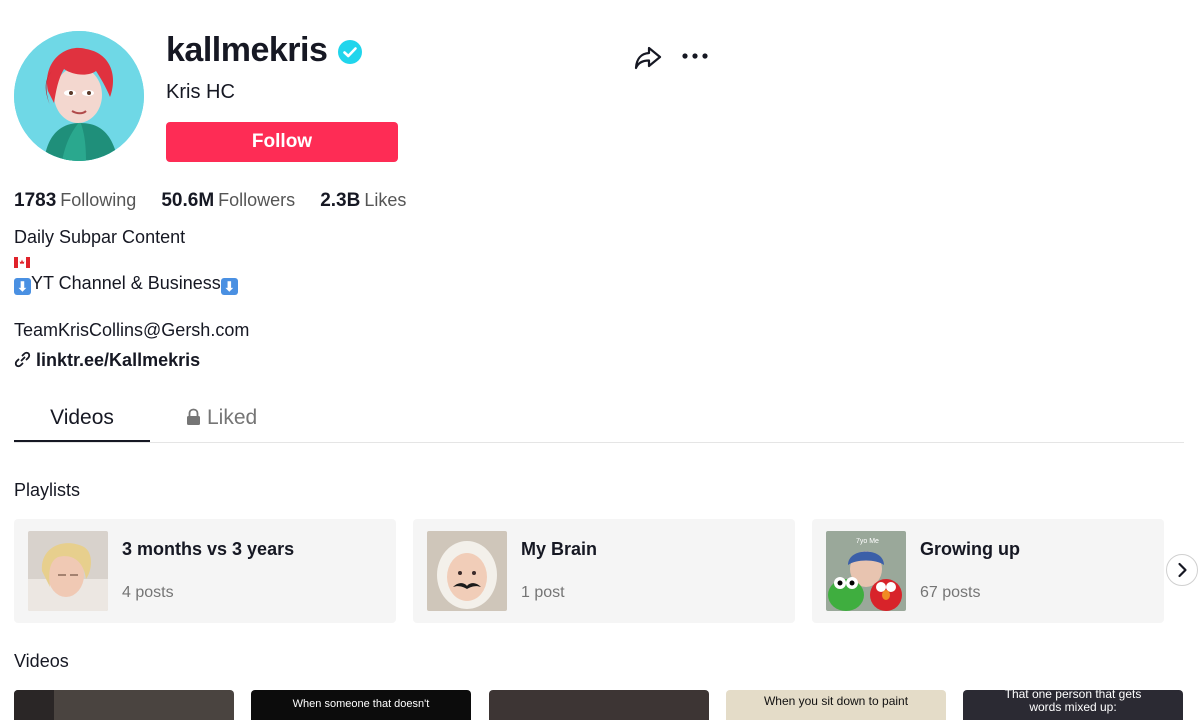  I want to click on bio-line: Daily Subpar Content, so click(100, 237).